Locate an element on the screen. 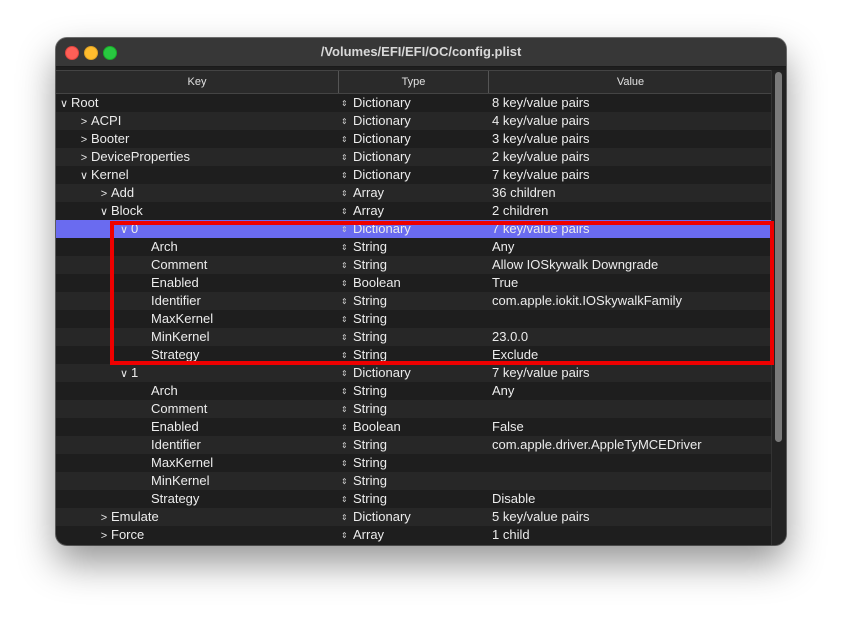  title-bar: /Volumes/EFI/EFI/OC/config.plist is located at coordinates (421, 52).